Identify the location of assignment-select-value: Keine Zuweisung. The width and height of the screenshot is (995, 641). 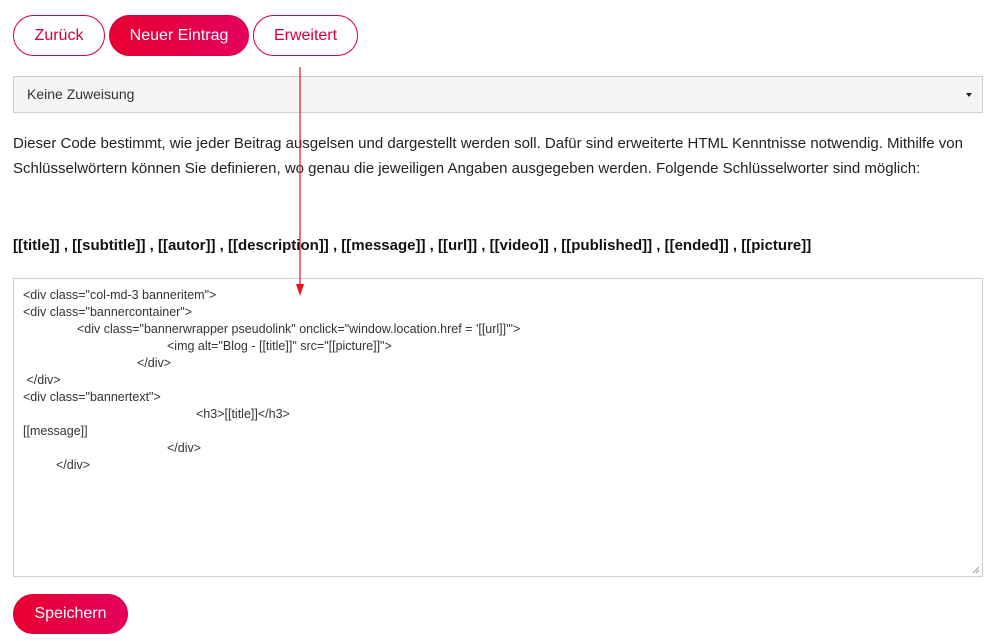
(81, 94).